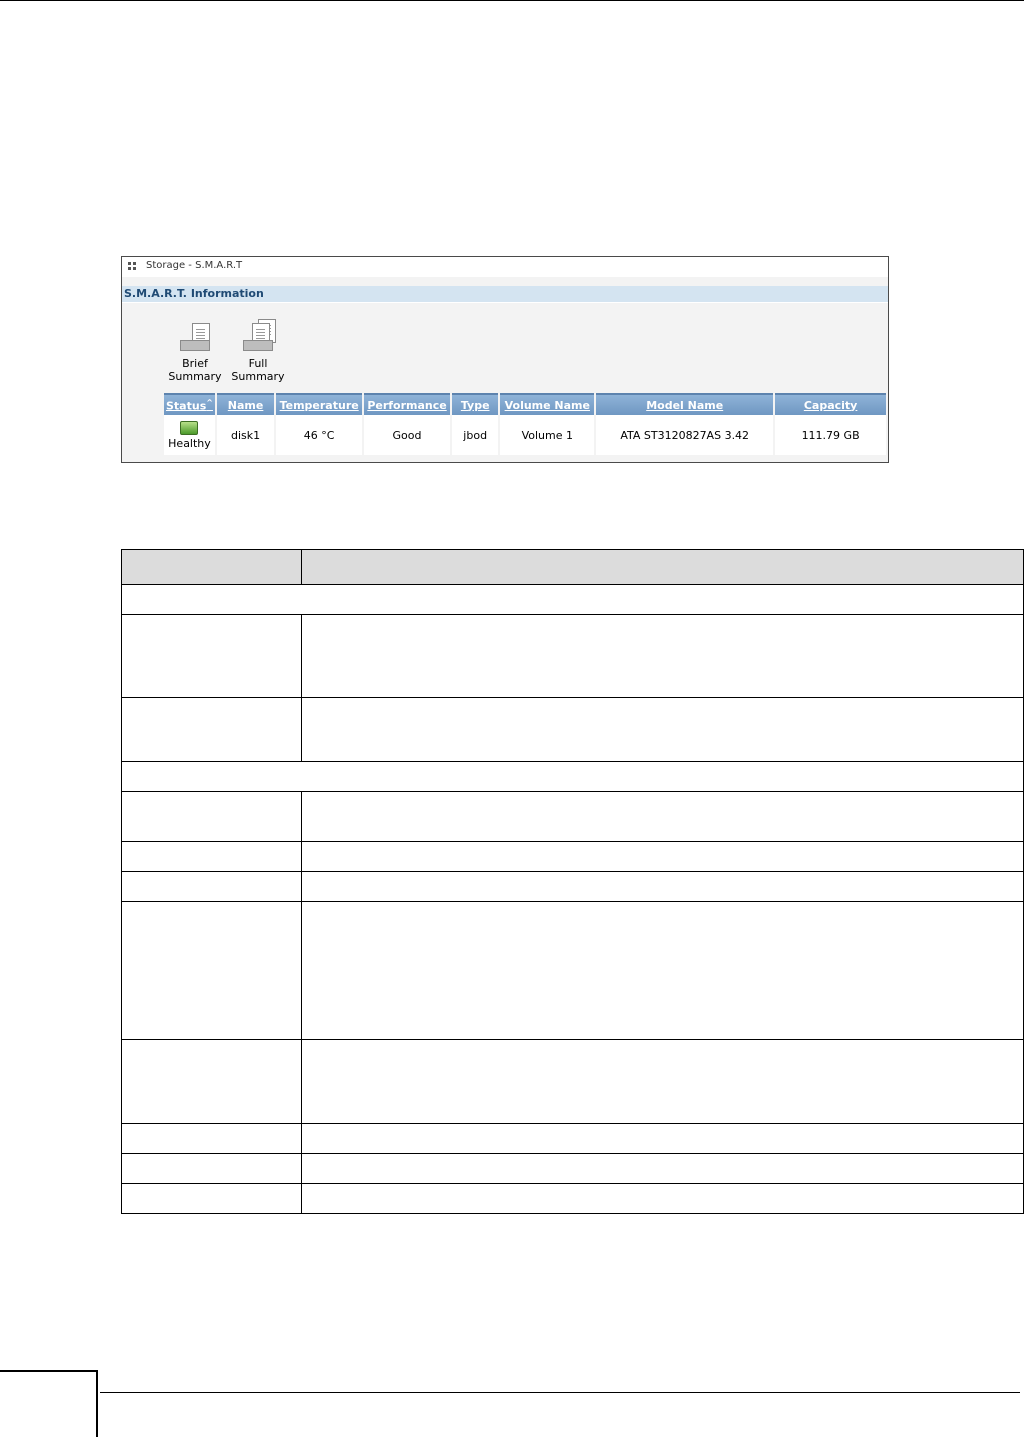  What do you see at coordinates (258, 376) in the screenshot?
I see `full-summary-label-2: Summary` at bounding box center [258, 376].